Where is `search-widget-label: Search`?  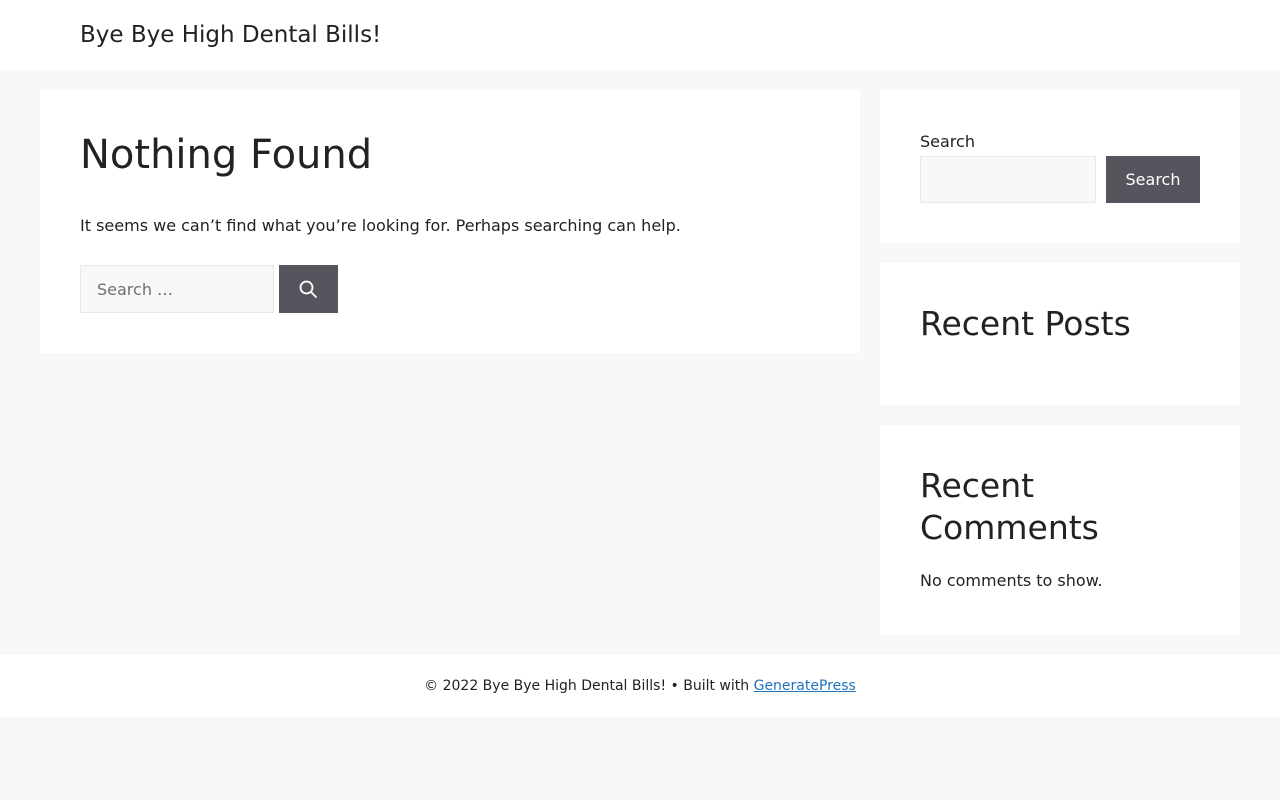 search-widget-label: Search is located at coordinates (947, 141).